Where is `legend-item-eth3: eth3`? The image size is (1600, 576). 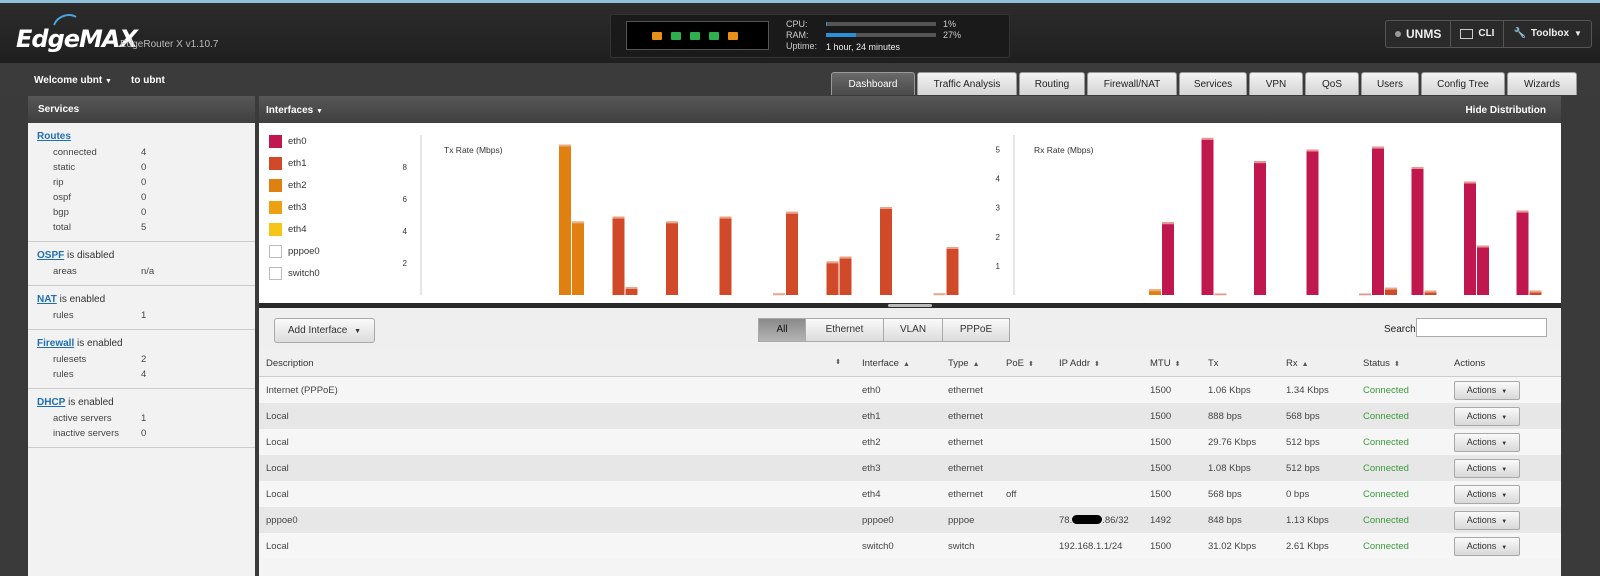
legend-item-eth3: eth3 is located at coordinates (288, 207).